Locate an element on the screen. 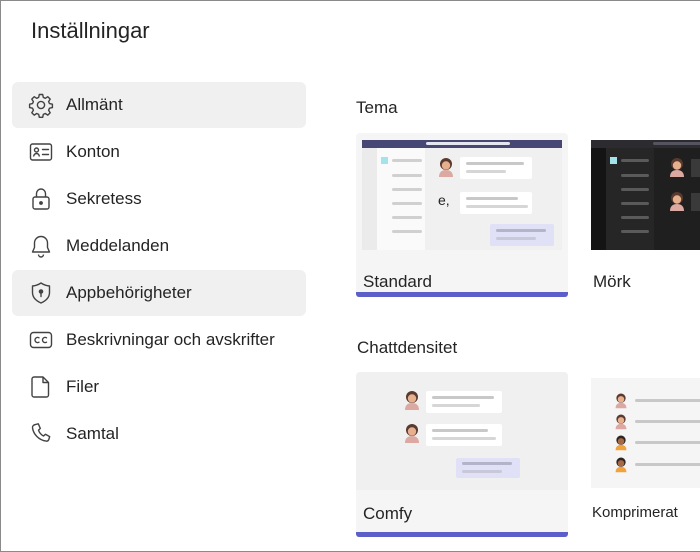 The height and width of the screenshot is (552, 700). id-card-icon is located at coordinates (41, 152).